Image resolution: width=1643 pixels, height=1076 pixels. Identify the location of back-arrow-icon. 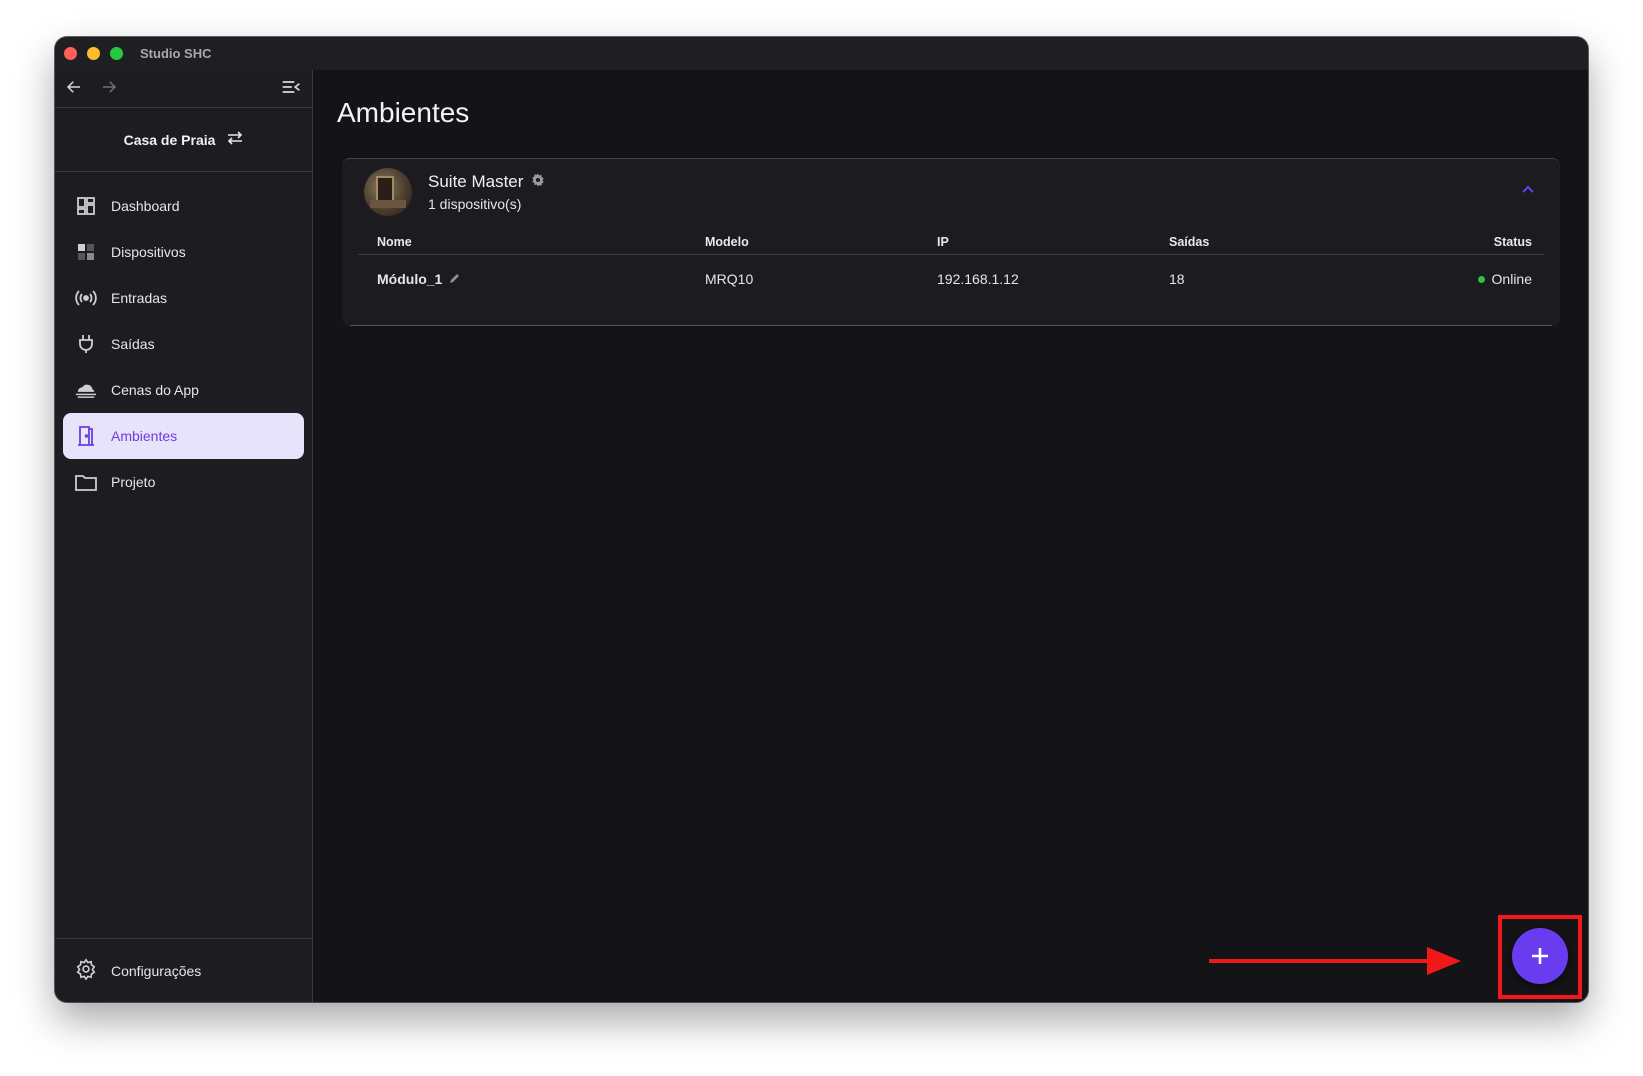
(74, 89).